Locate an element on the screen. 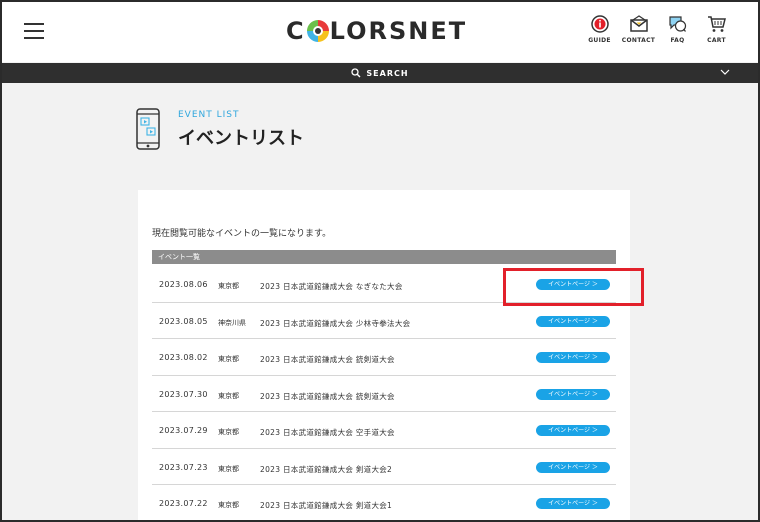 The height and width of the screenshot is (522, 760). nav-guide: GUIDE is located at coordinates (599, 29).